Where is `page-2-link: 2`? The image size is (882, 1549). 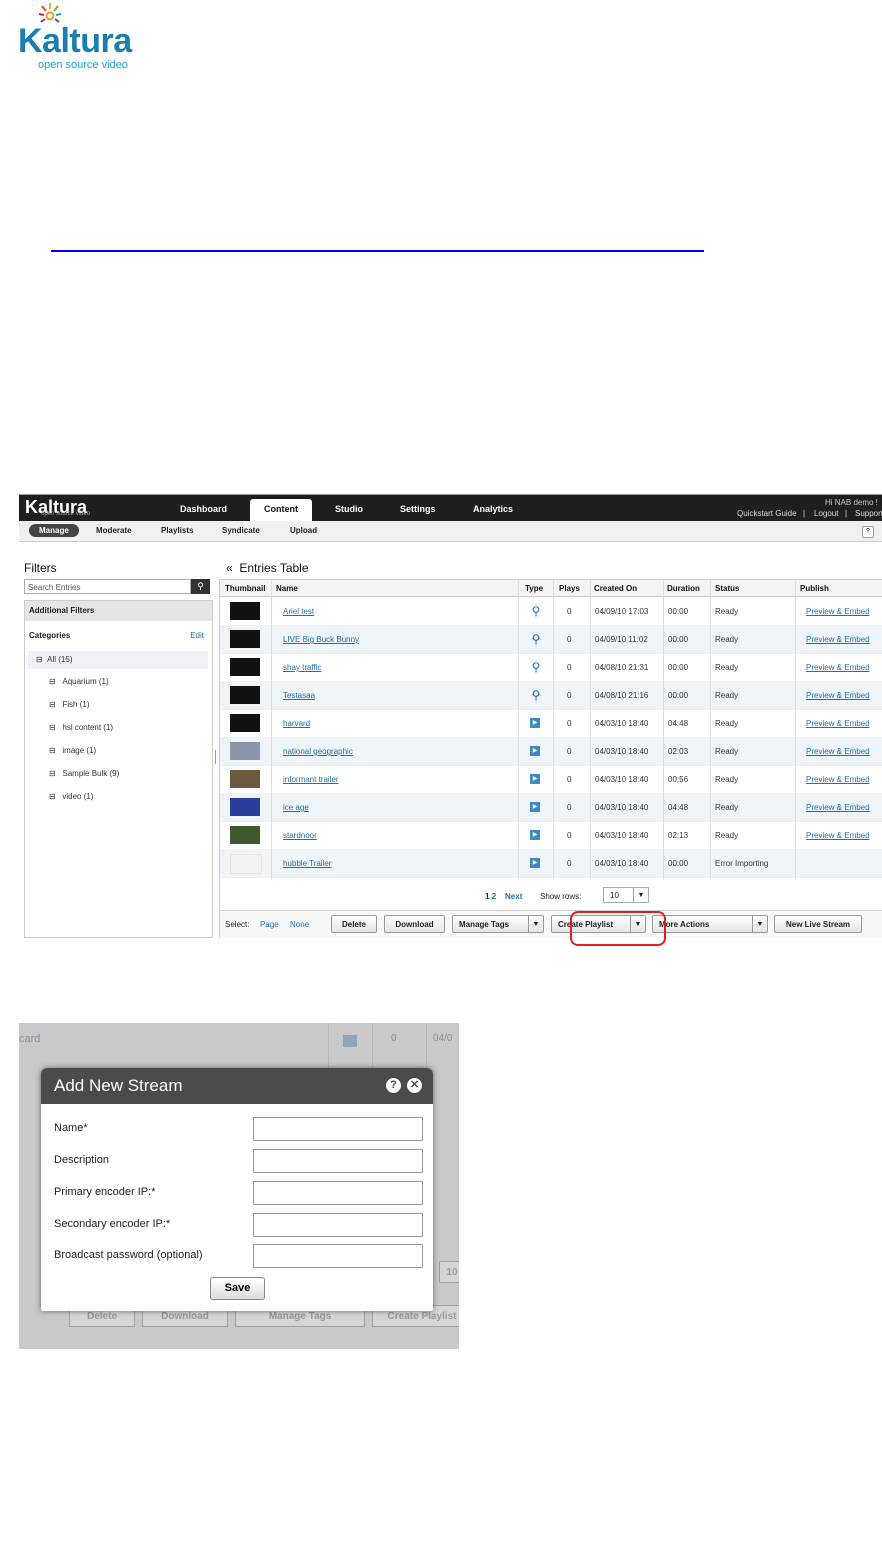 page-2-link: 2 is located at coordinates (494, 896).